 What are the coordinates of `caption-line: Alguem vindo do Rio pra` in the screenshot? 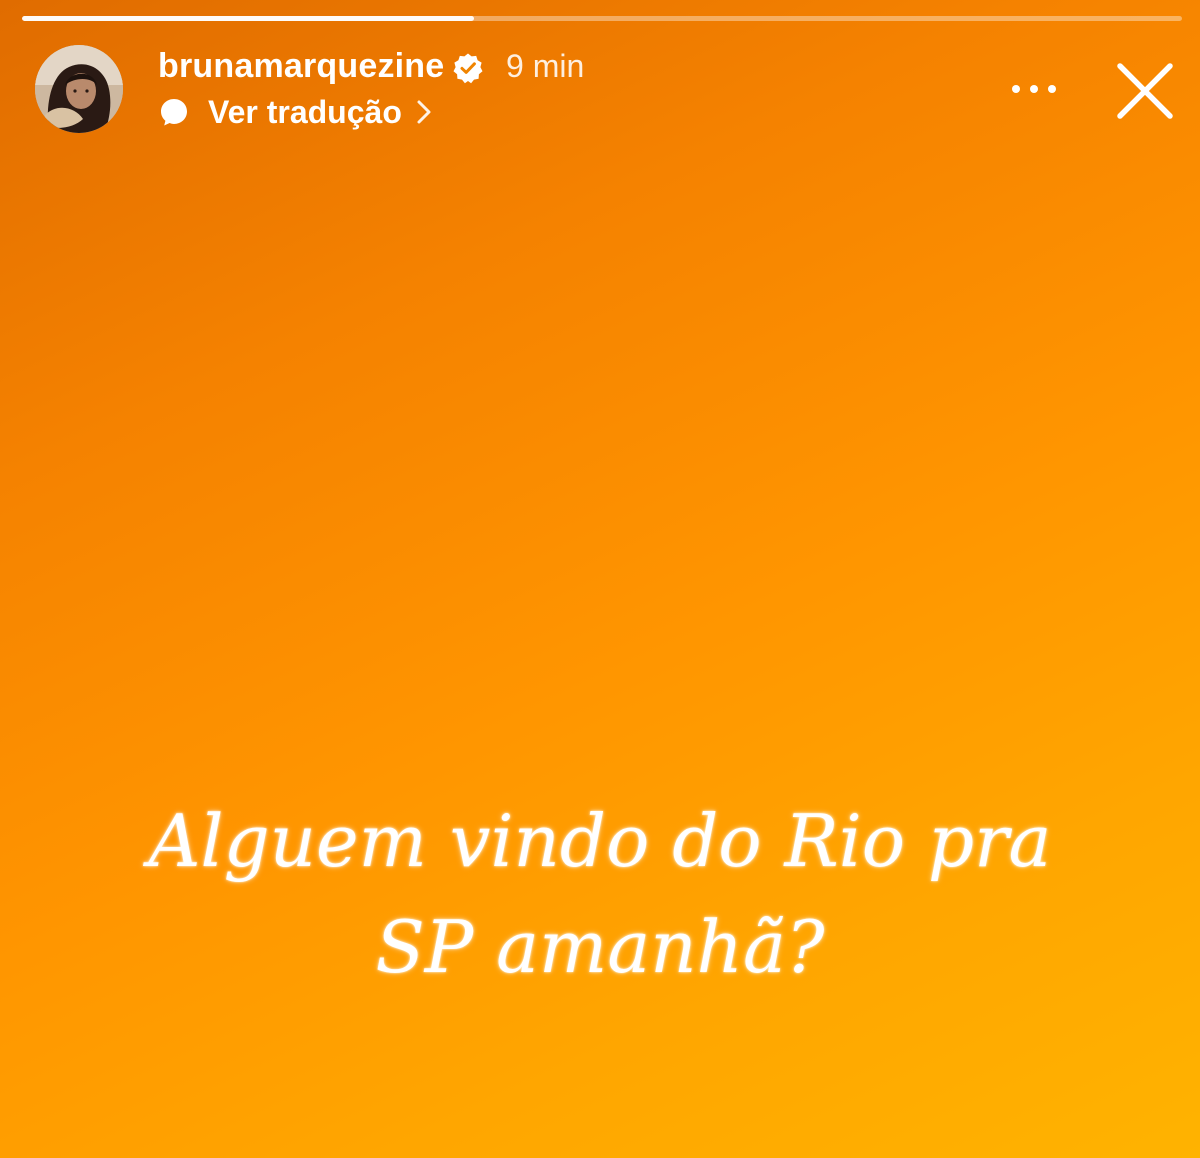 It's located at (600, 841).